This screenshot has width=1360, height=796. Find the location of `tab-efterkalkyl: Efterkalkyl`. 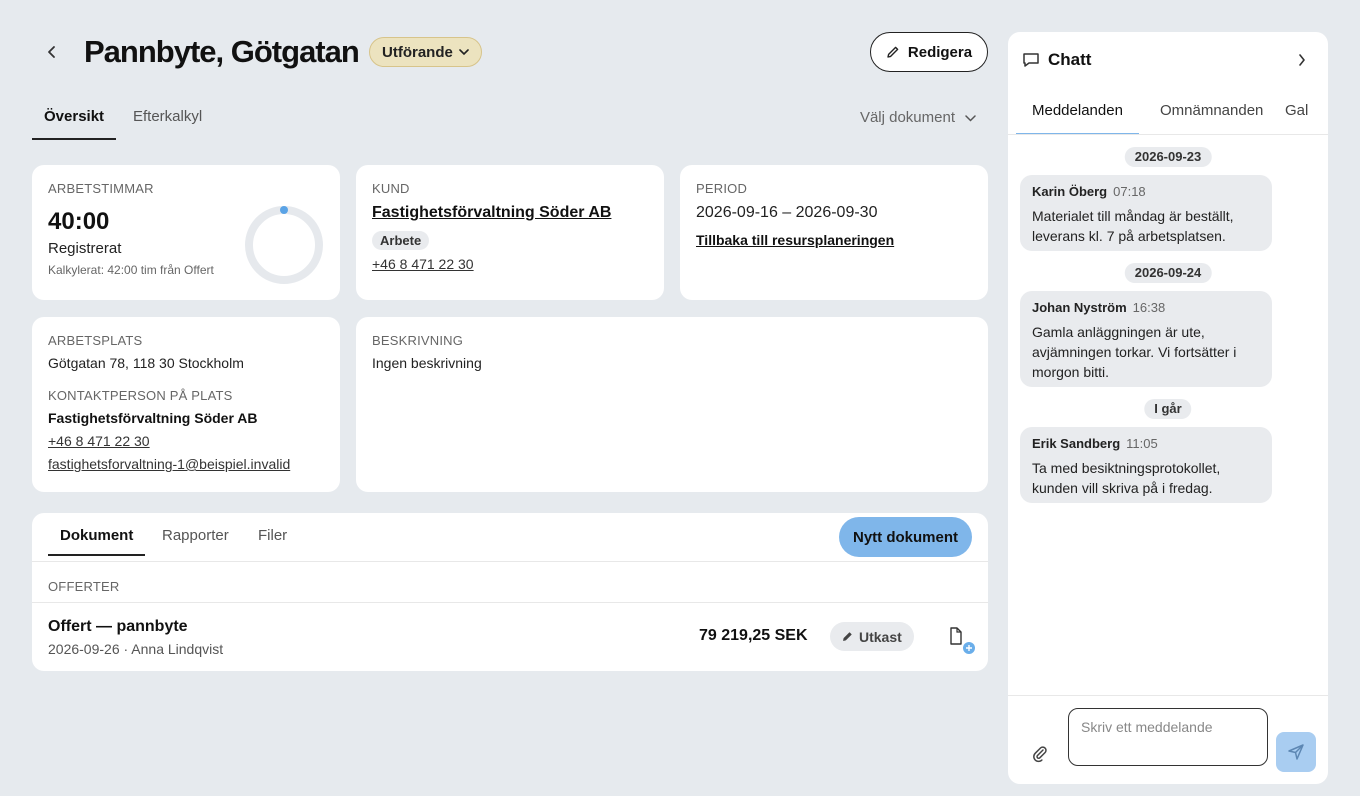

tab-efterkalkyl: Efterkalkyl is located at coordinates (167, 119).